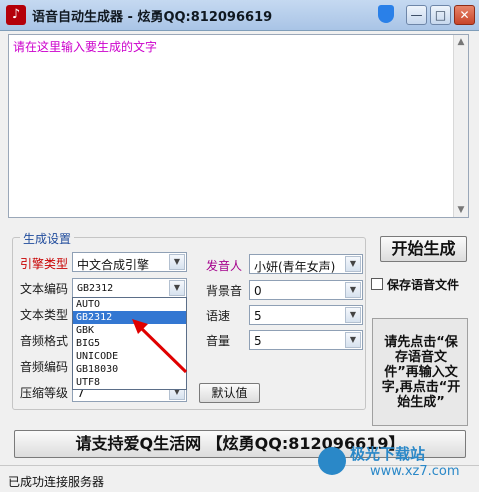 This screenshot has width=479, height=492. What do you see at coordinates (460, 126) in the screenshot?
I see `vertical-scrollbar: ▲ ▼` at bounding box center [460, 126].